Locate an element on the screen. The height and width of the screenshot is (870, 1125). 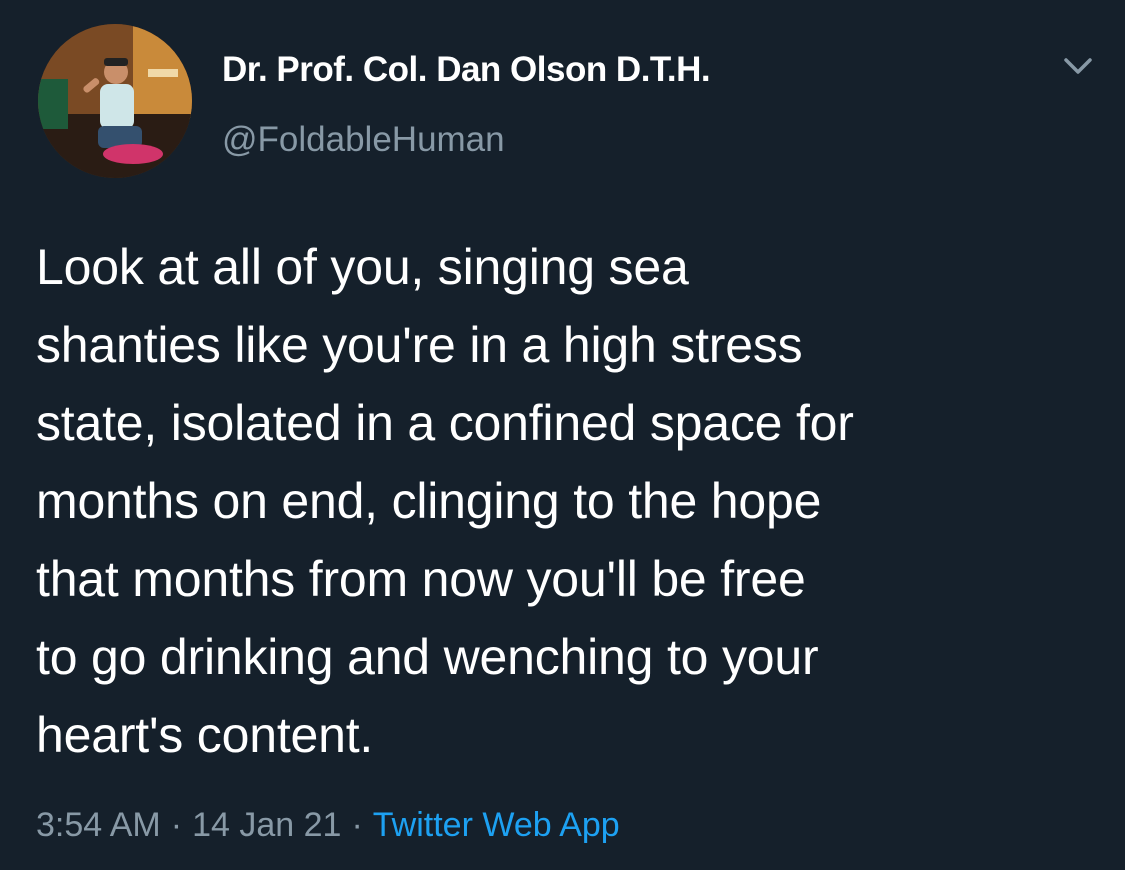
tweet-metadata: 3:54 AM · 14 Jan 21 · Twitter Web App is located at coordinates (328, 825).